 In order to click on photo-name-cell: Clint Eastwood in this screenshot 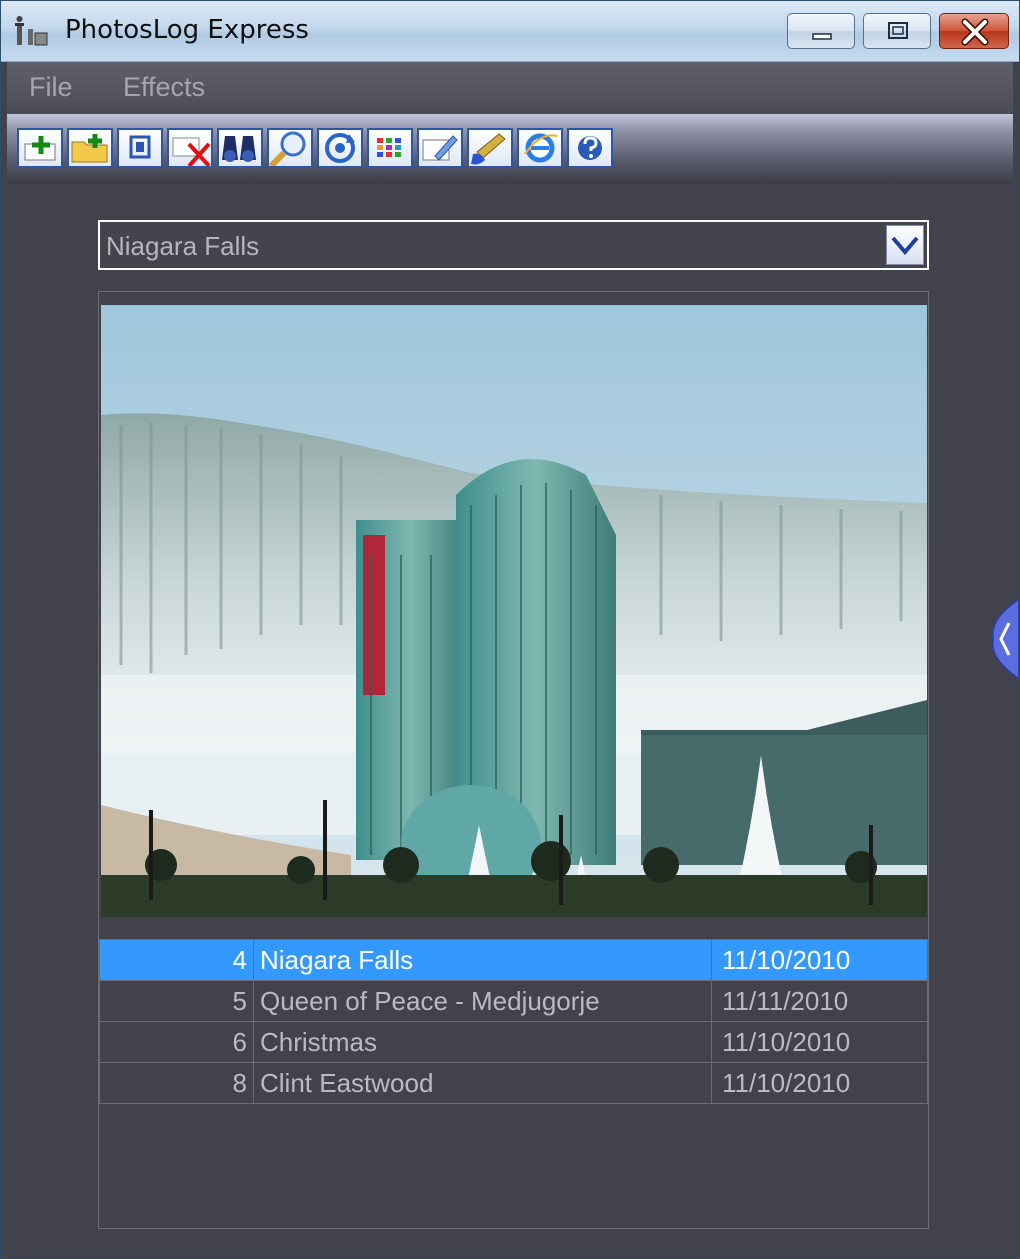, I will do `click(482, 1083)`.